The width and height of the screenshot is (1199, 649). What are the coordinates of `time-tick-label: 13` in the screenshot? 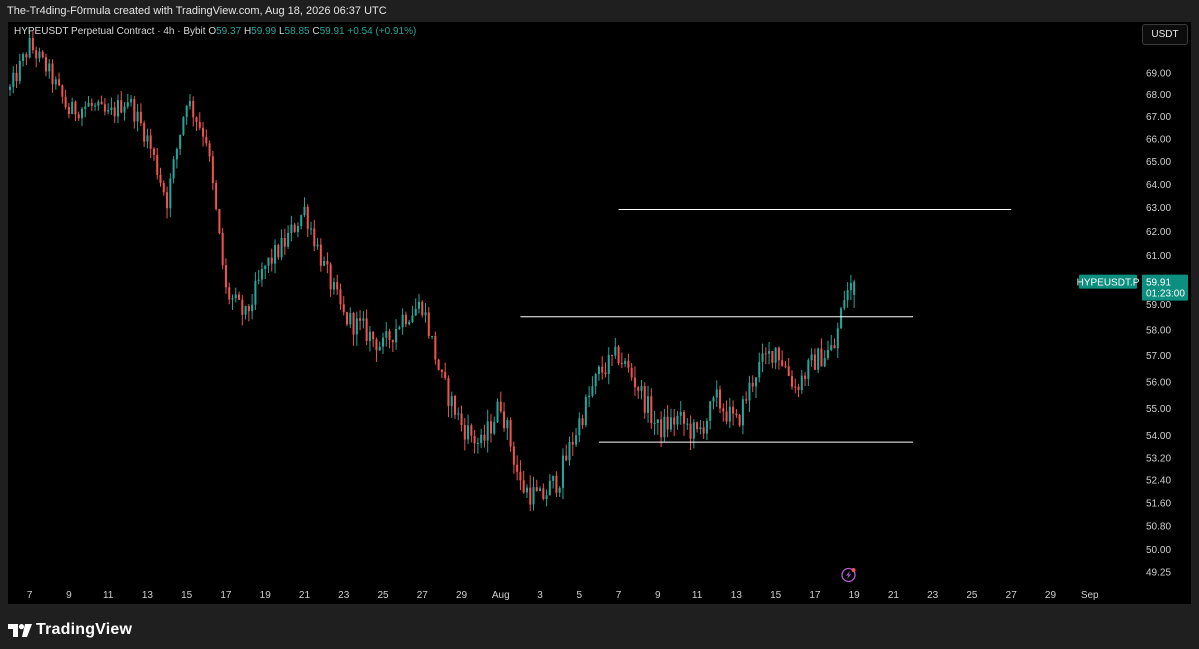 It's located at (737, 595).